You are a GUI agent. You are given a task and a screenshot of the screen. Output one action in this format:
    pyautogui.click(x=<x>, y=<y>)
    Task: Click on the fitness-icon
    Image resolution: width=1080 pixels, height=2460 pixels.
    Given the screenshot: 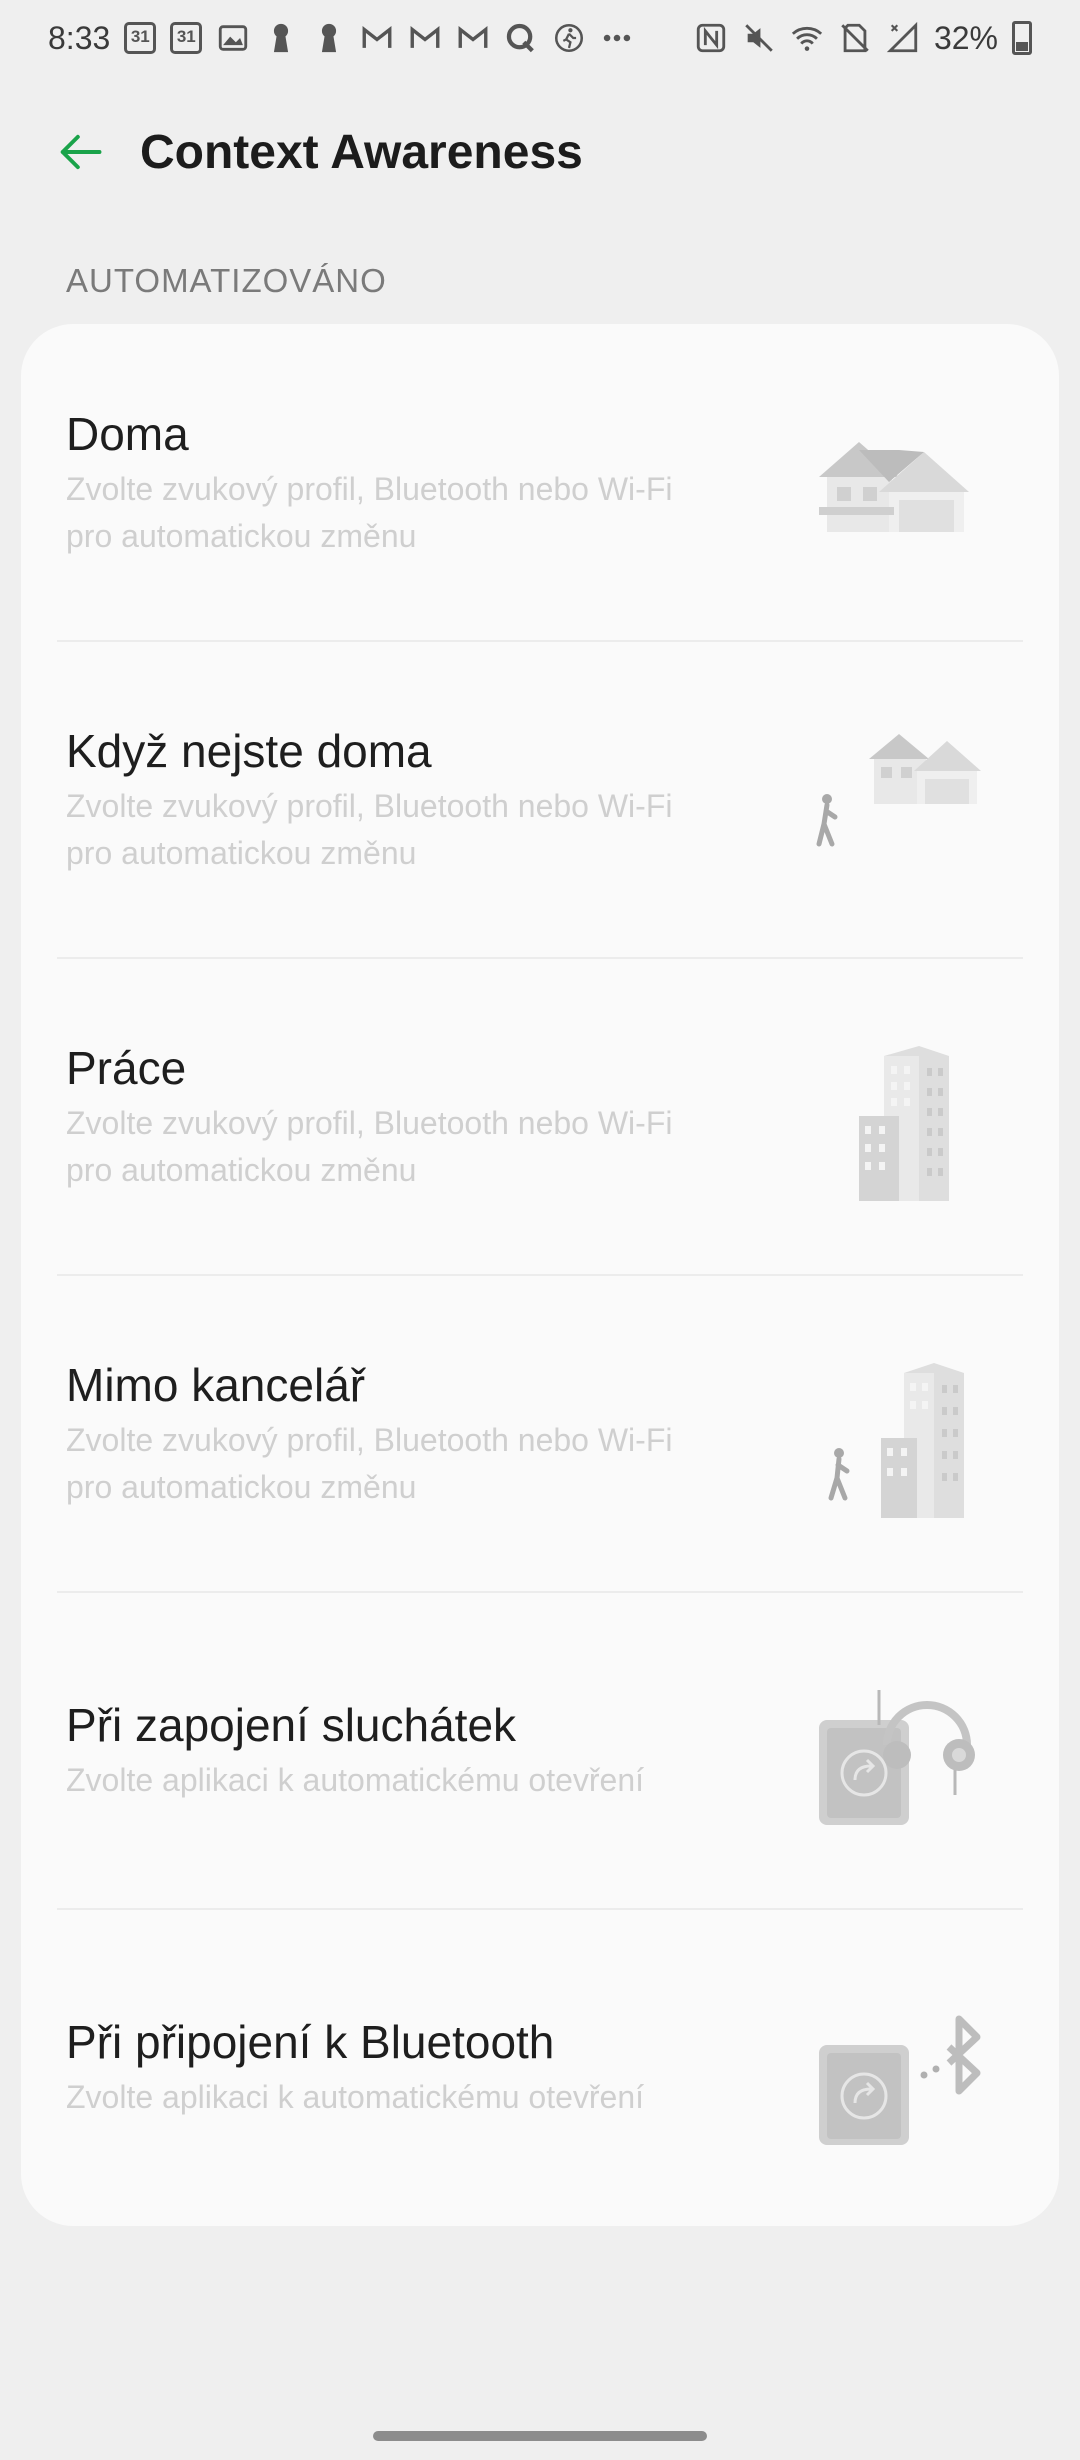 What is the action you would take?
    pyautogui.click(x=569, y=38)
    